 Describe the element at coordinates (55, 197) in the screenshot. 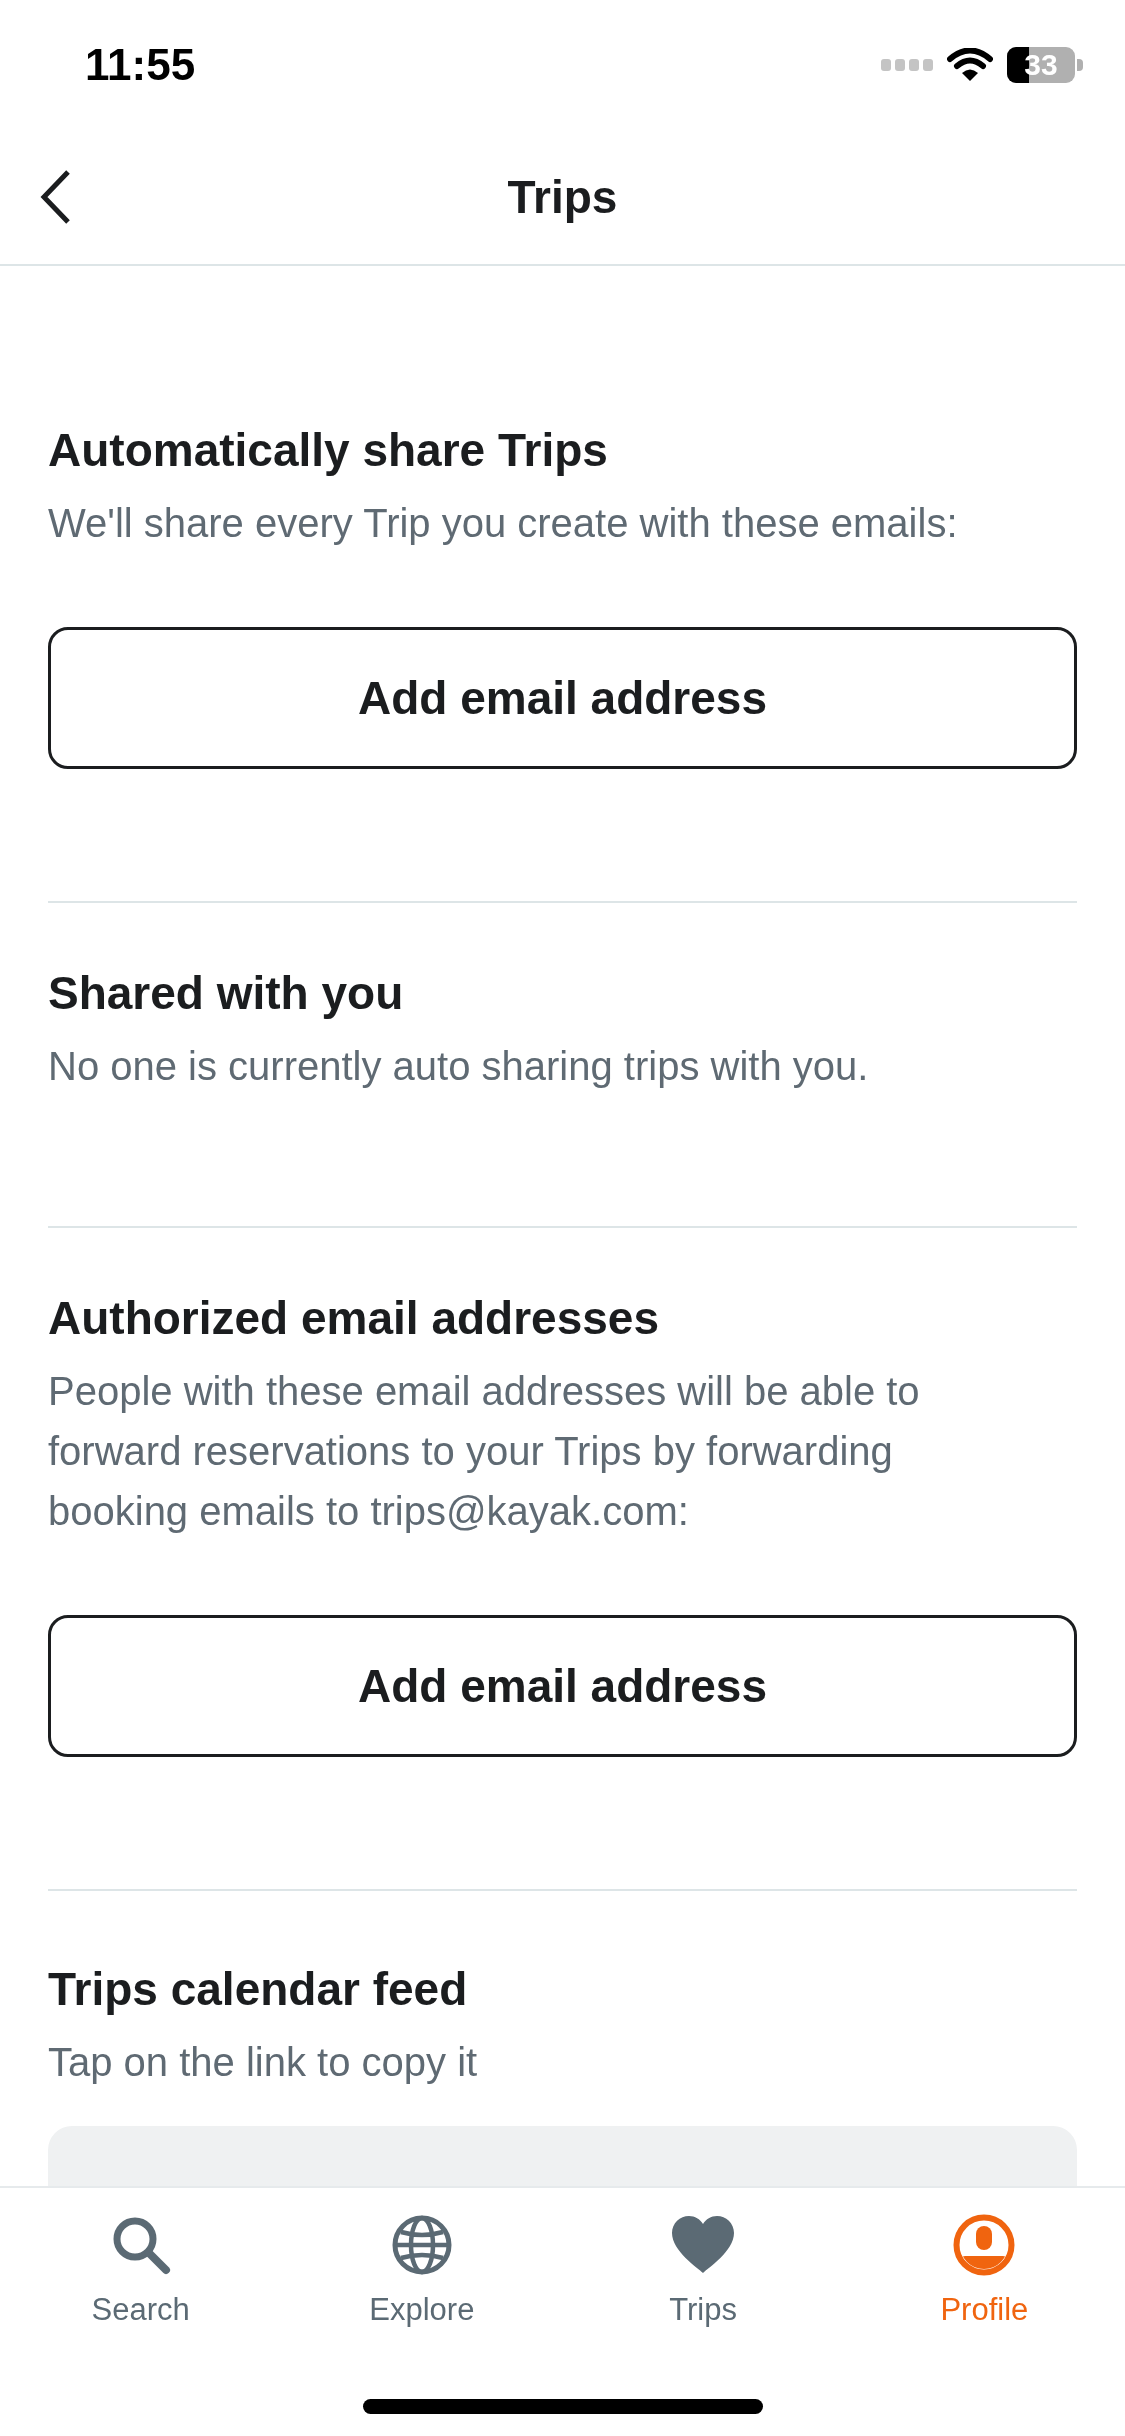

I see `back-chevron-icon` at that location.